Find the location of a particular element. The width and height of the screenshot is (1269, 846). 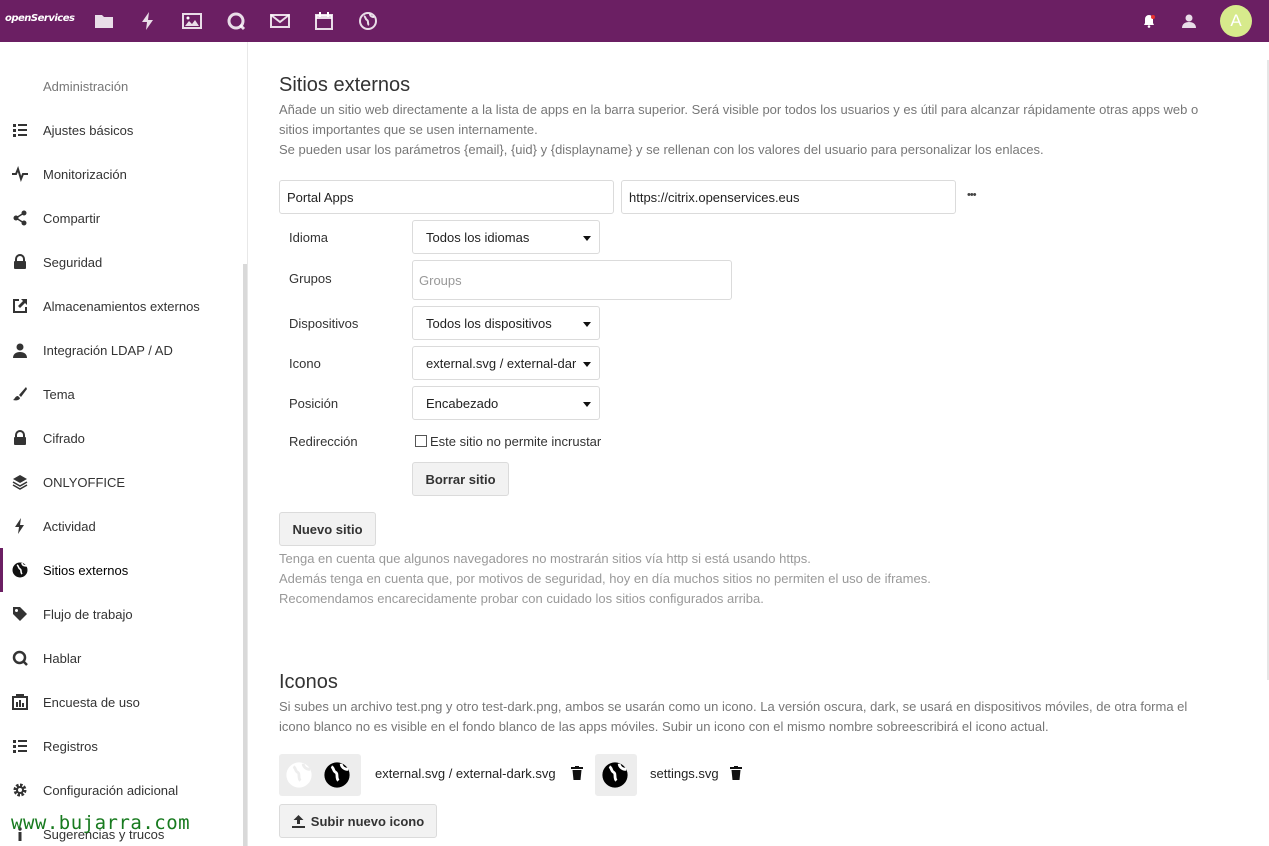

groups-input is located at coordinates (572, 280).